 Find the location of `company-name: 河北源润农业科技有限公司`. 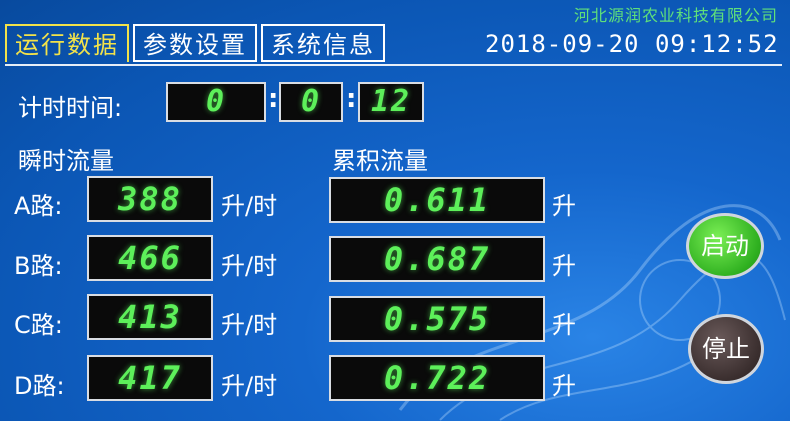

company-name: 河北源润农业科技有限公司 is located at coordinates (675, 15).